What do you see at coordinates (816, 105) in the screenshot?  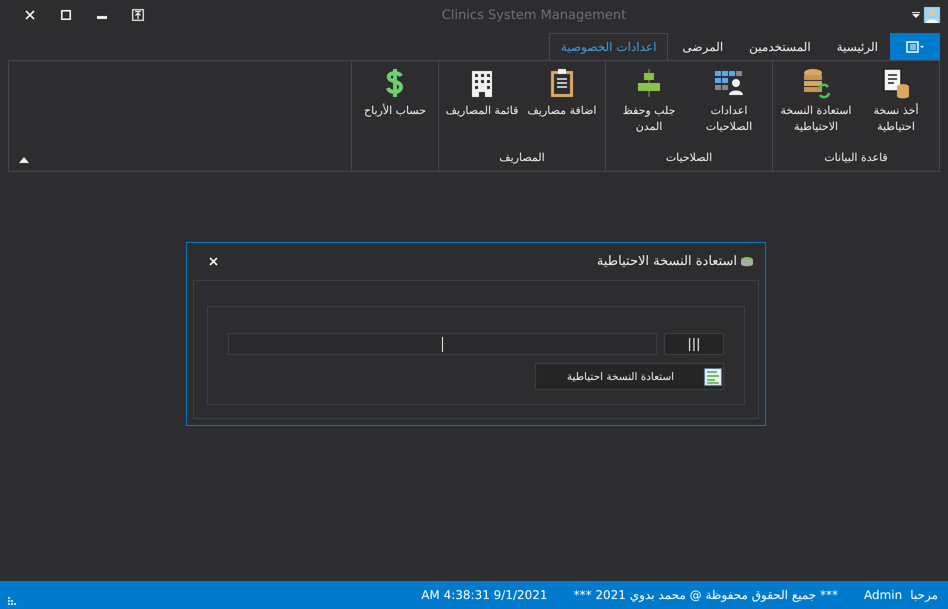 I see `ribbon-button: استعادة النسخة الاحتياطية` at bounding box center [816, 105].